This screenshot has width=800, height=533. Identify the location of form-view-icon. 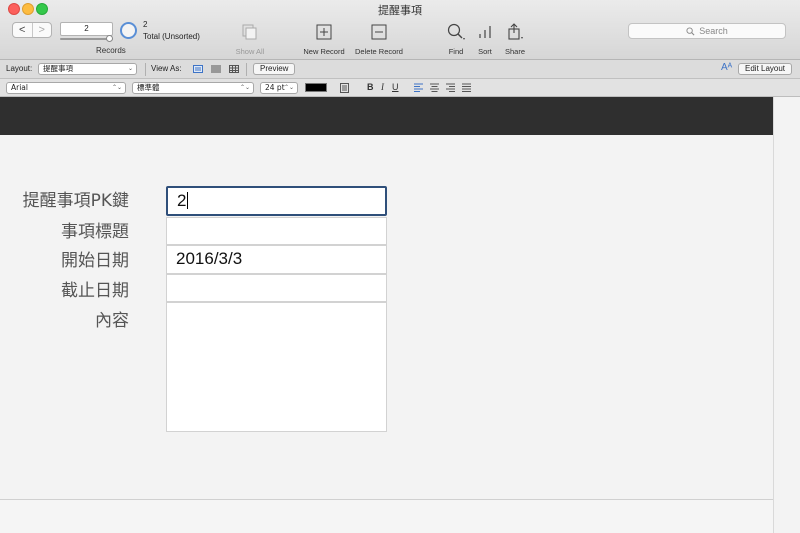
(198, 69).